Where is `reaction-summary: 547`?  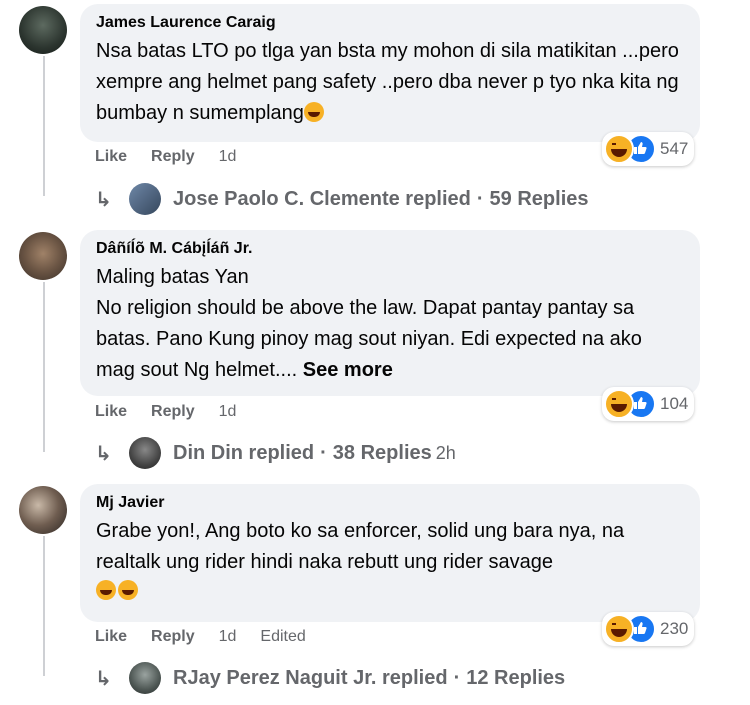
reaction-summary: 547 is located at coordinates (648, 149).